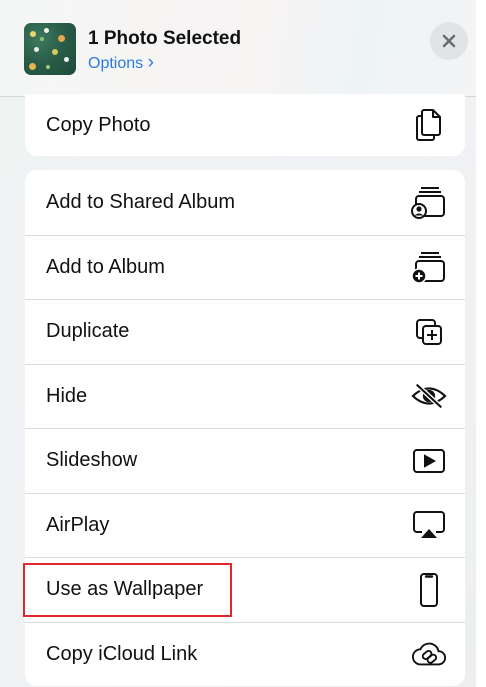  I want to click on action-label: Slideshow, so click(92, 460).